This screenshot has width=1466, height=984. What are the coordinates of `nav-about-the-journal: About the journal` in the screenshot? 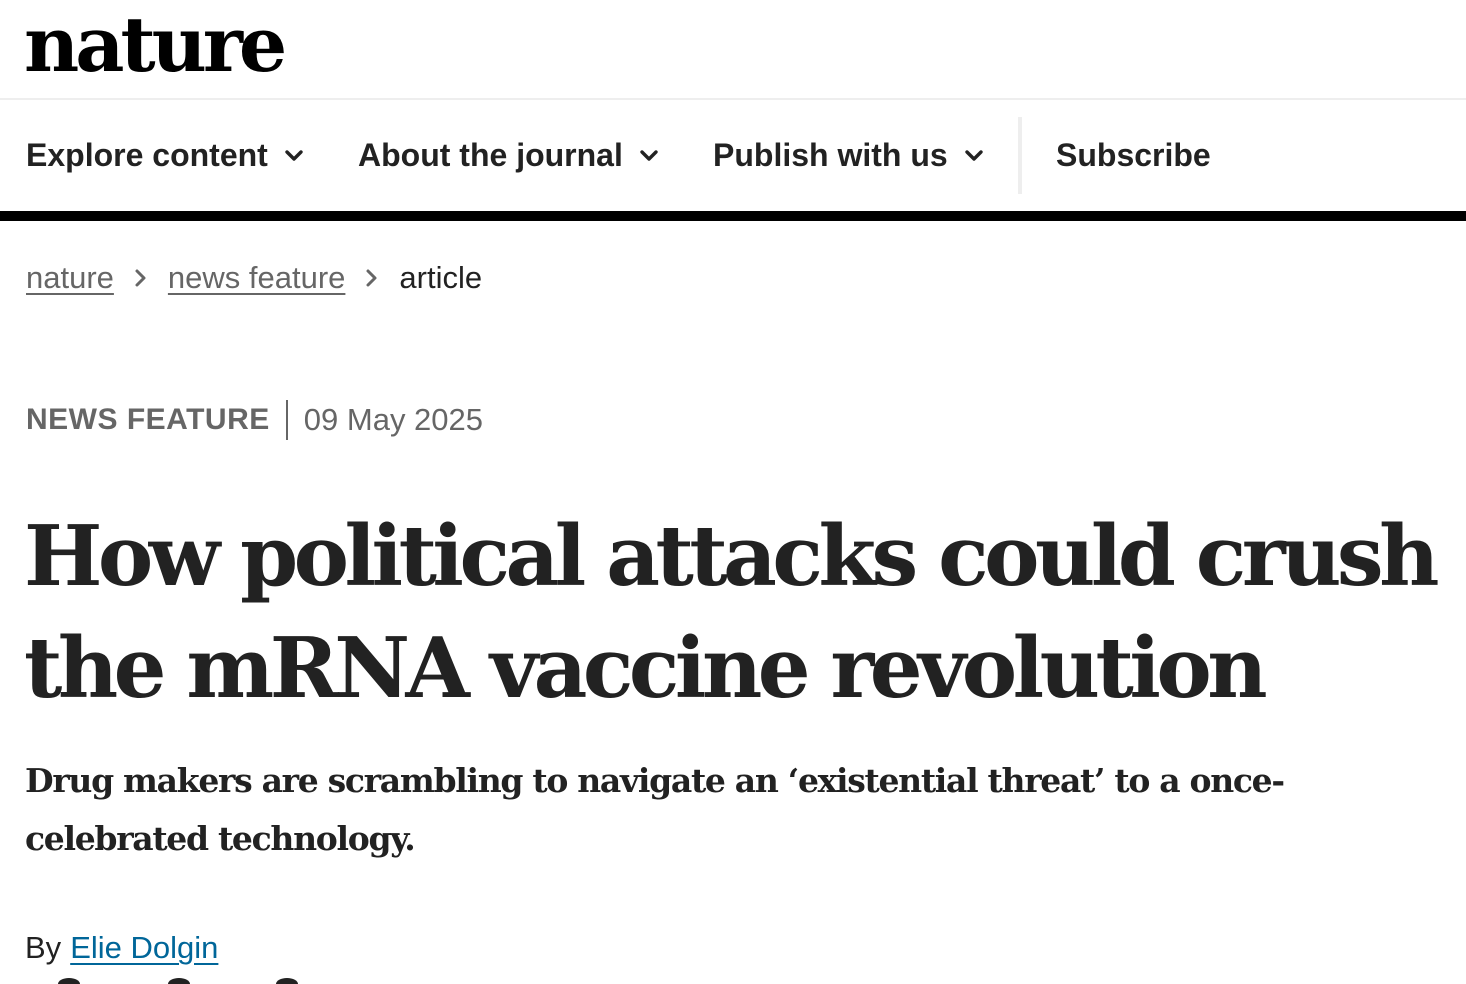 It's located at (510, 155).